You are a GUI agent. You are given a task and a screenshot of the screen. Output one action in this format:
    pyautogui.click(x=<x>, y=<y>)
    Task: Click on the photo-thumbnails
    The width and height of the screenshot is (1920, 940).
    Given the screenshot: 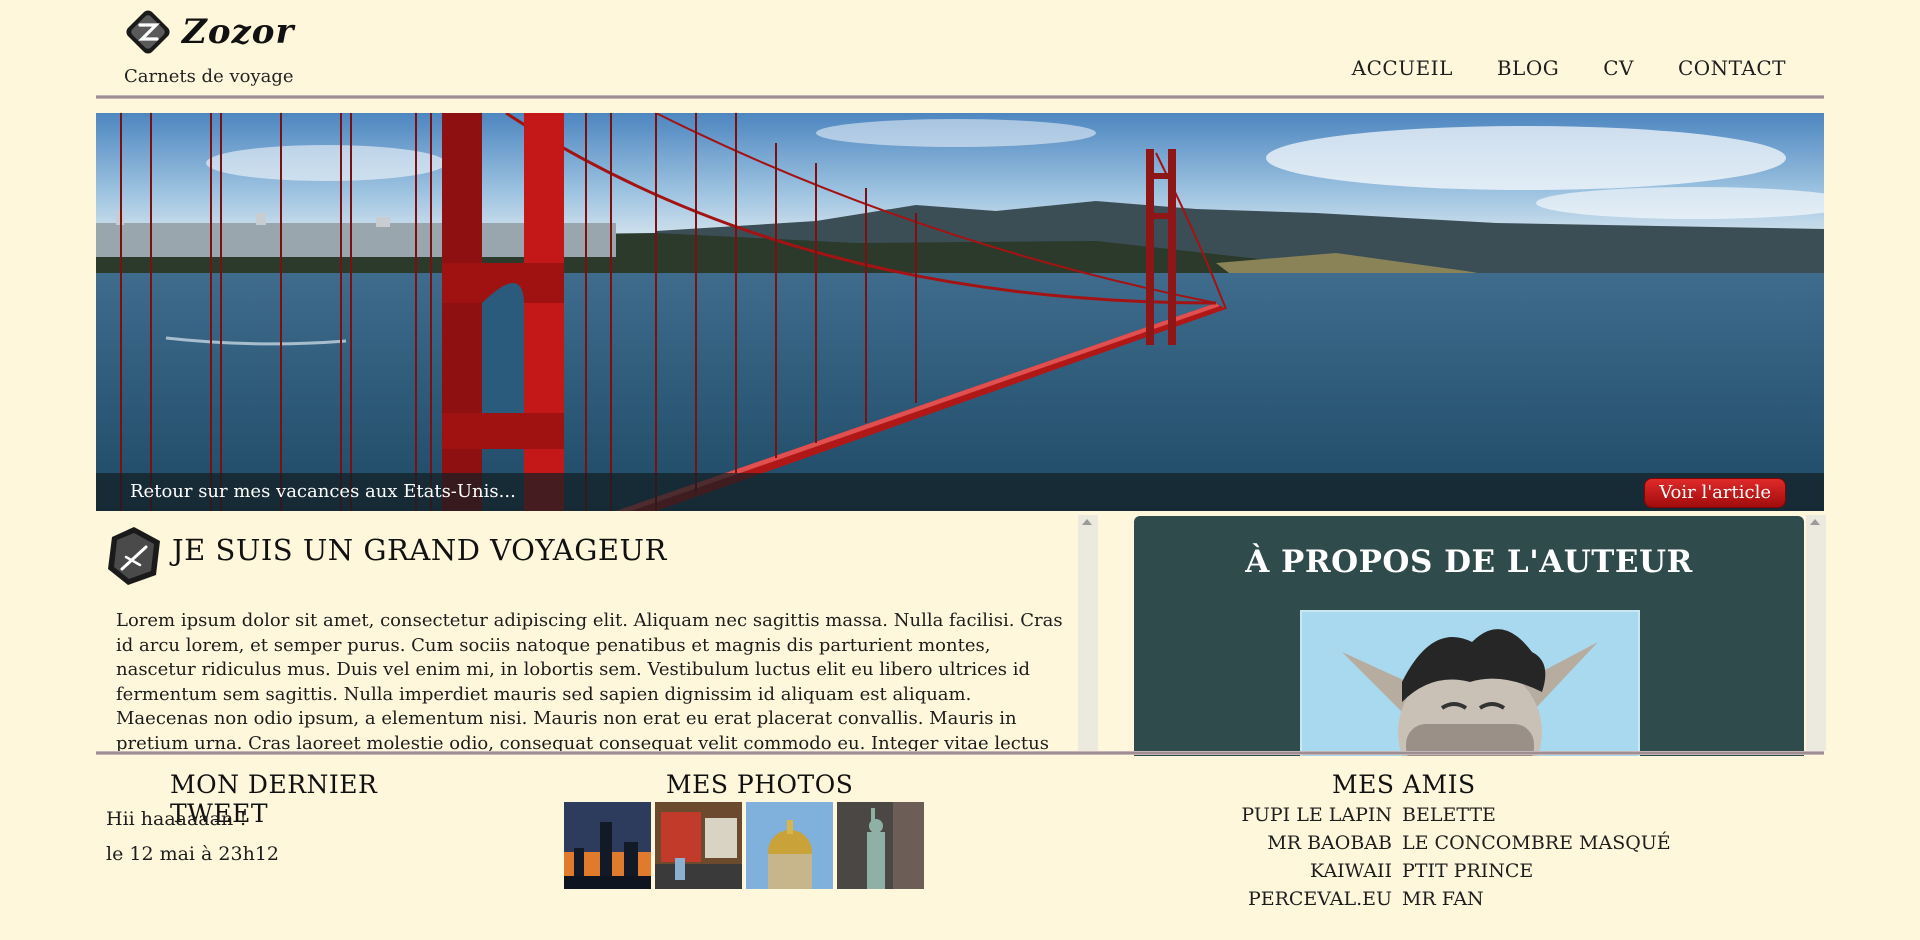 What is the action you would take?
    pyautogui.click(x=744, y=845)
    